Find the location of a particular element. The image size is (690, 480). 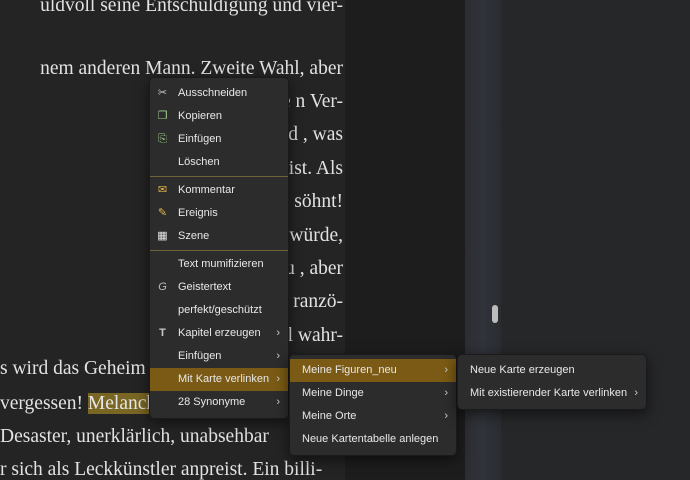

menu-item-my-characters: Meine Figuren_neu › is located at coordinates (373, 370).